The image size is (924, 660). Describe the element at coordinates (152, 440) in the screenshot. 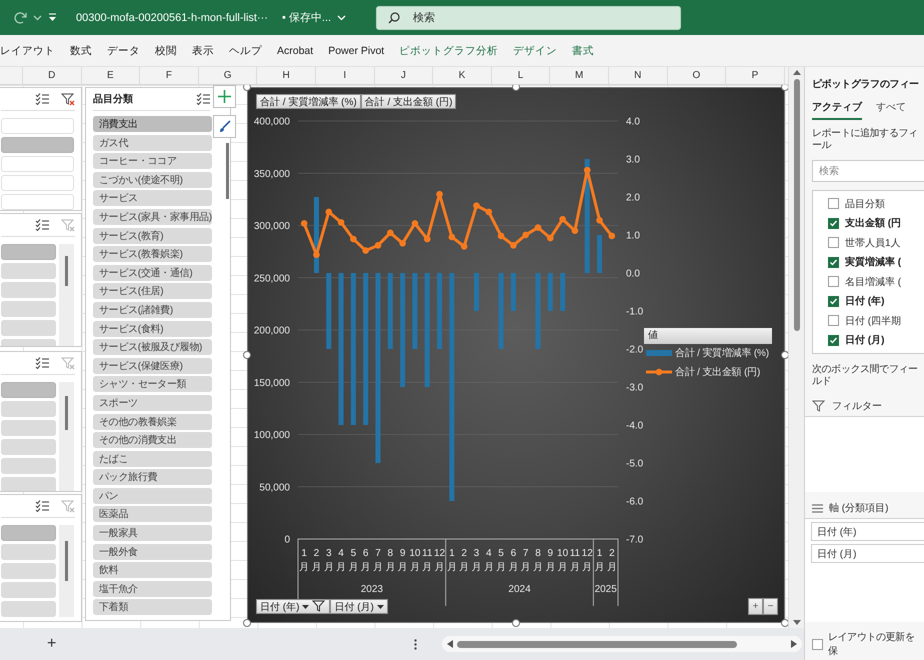

I see `slicer-item: その他の消費支出` at that location.